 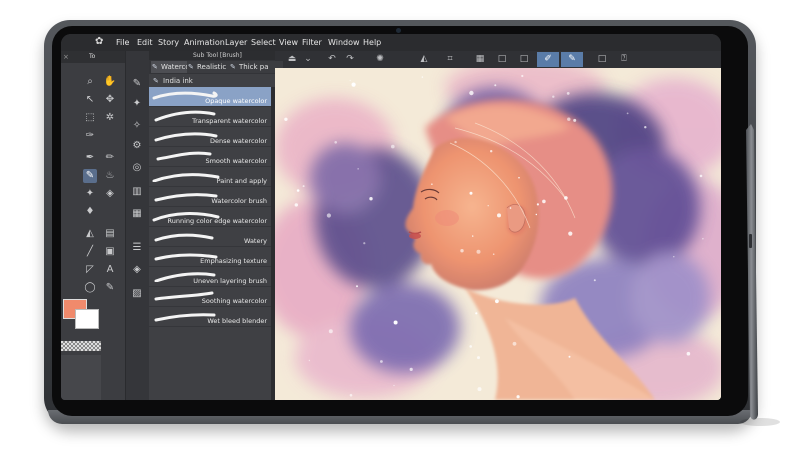 What do you see at coordinates (312, 42) in the screenshot?
I see `menu-filter: Filter` at bounding box center [312, 42].